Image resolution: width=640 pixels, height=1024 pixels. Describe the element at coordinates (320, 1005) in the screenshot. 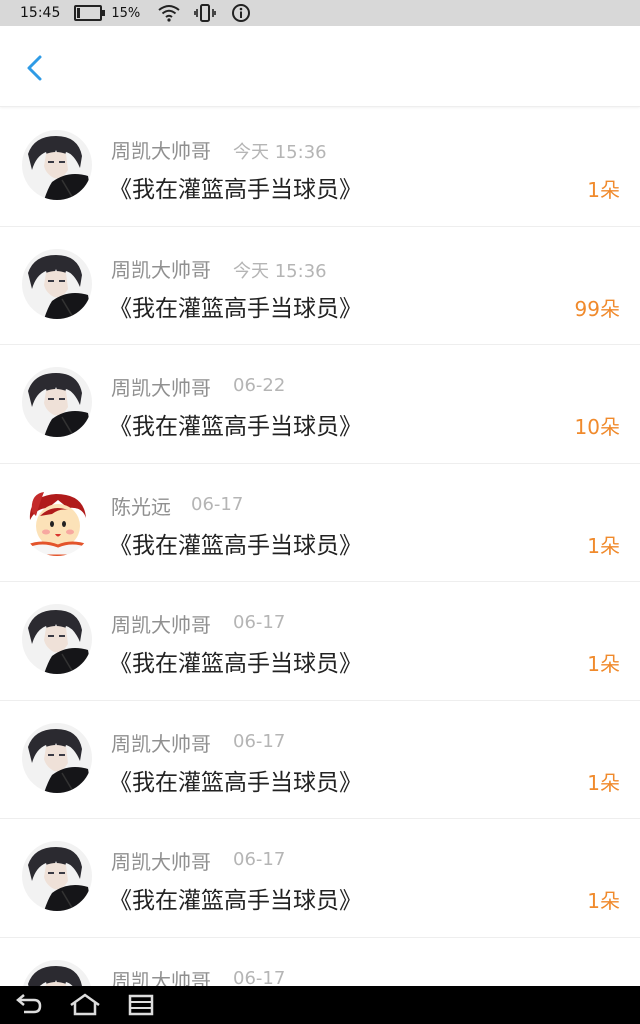

I see `system-nav-bar` at that location.